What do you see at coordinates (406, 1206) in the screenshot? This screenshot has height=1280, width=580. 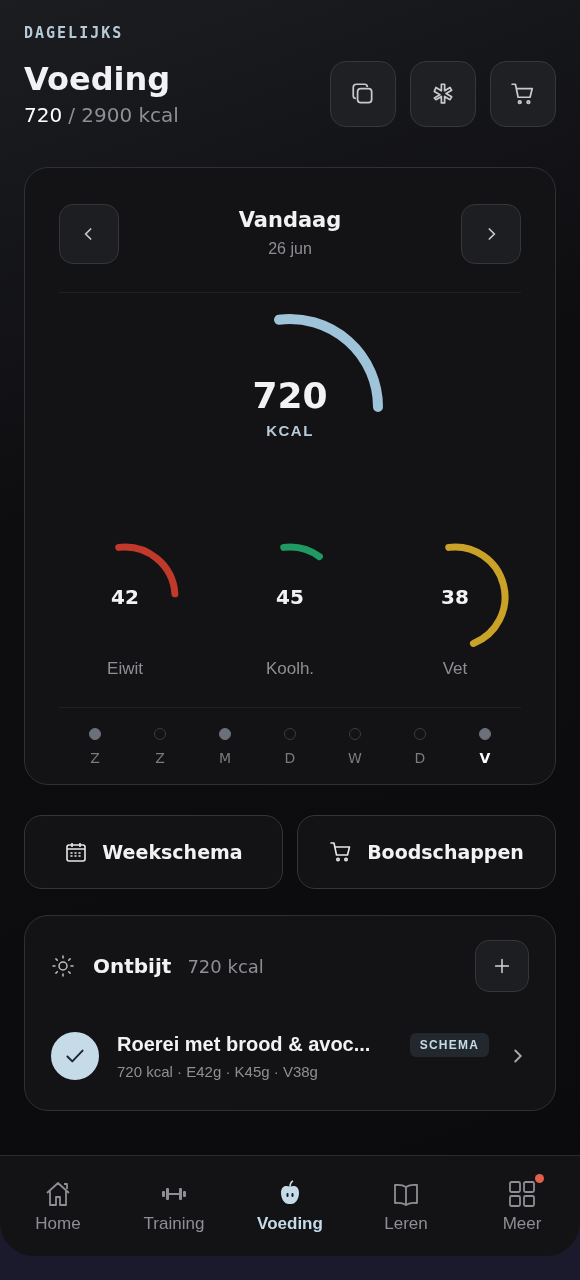 I see `nav-tab: Leren` at bounding box center [406, 1206].